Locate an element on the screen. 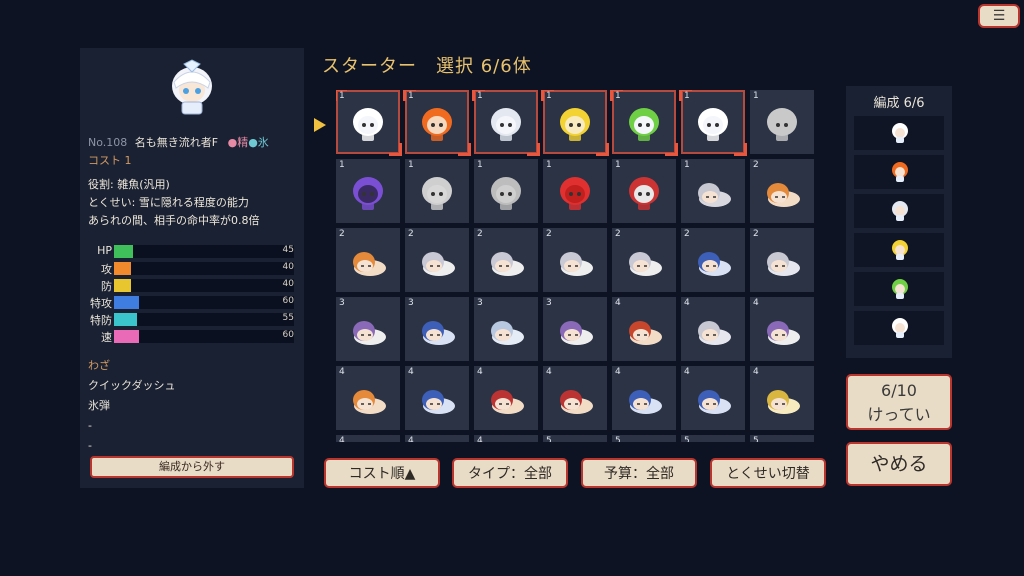  character-name: 名も無き流れ者F is located at coordinates (176, 142).